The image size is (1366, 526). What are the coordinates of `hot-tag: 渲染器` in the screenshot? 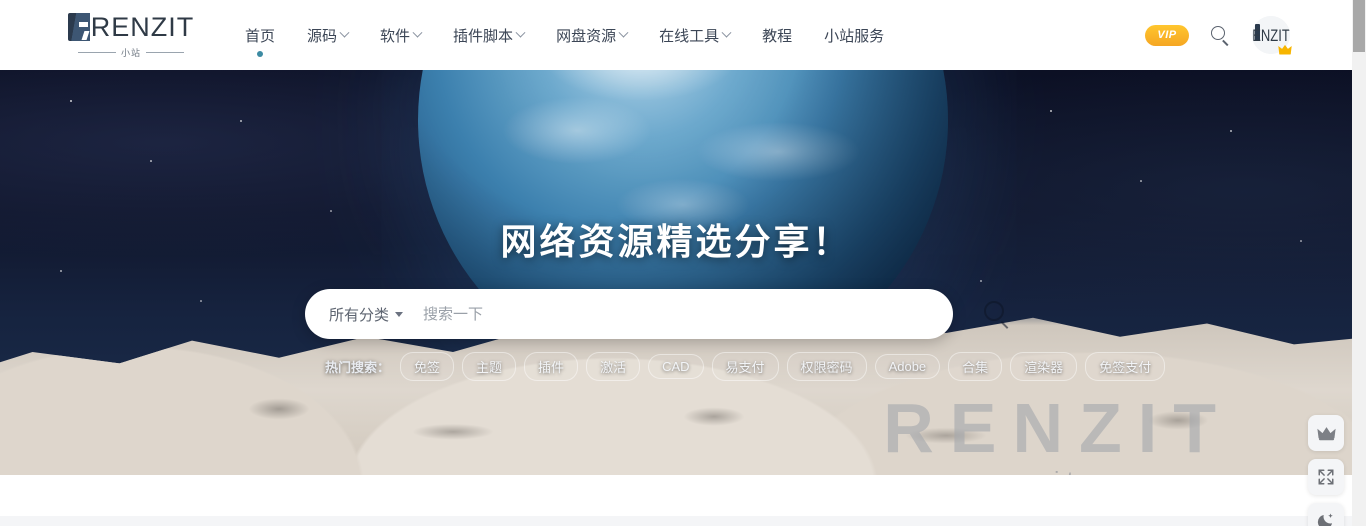 It's located at (1044, 366).